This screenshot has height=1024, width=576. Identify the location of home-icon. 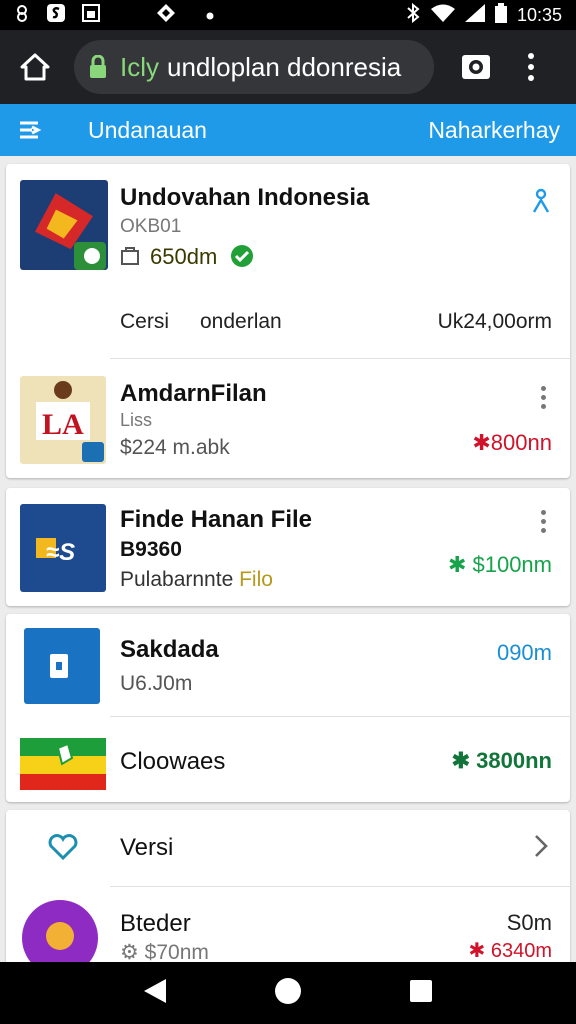
(35, 67).